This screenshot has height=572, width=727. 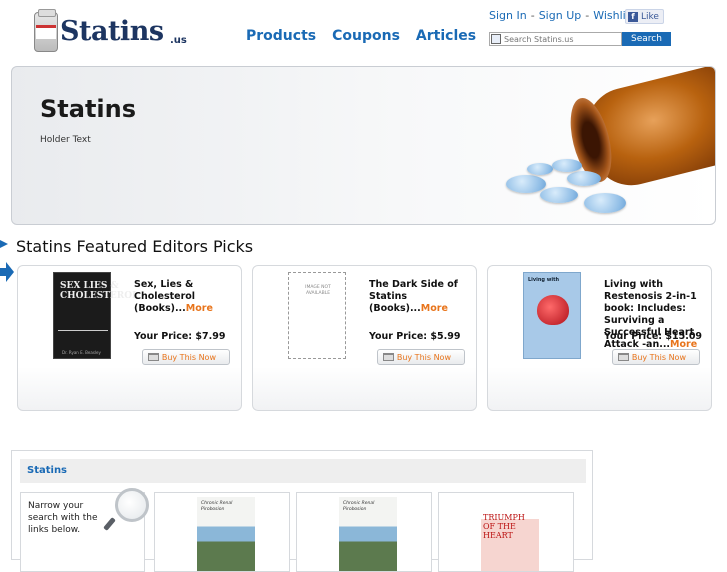 What do you see at coordinates (303, 471) in the screenshot?
I see `section-header: Statins` at bounding box center [303, 471].